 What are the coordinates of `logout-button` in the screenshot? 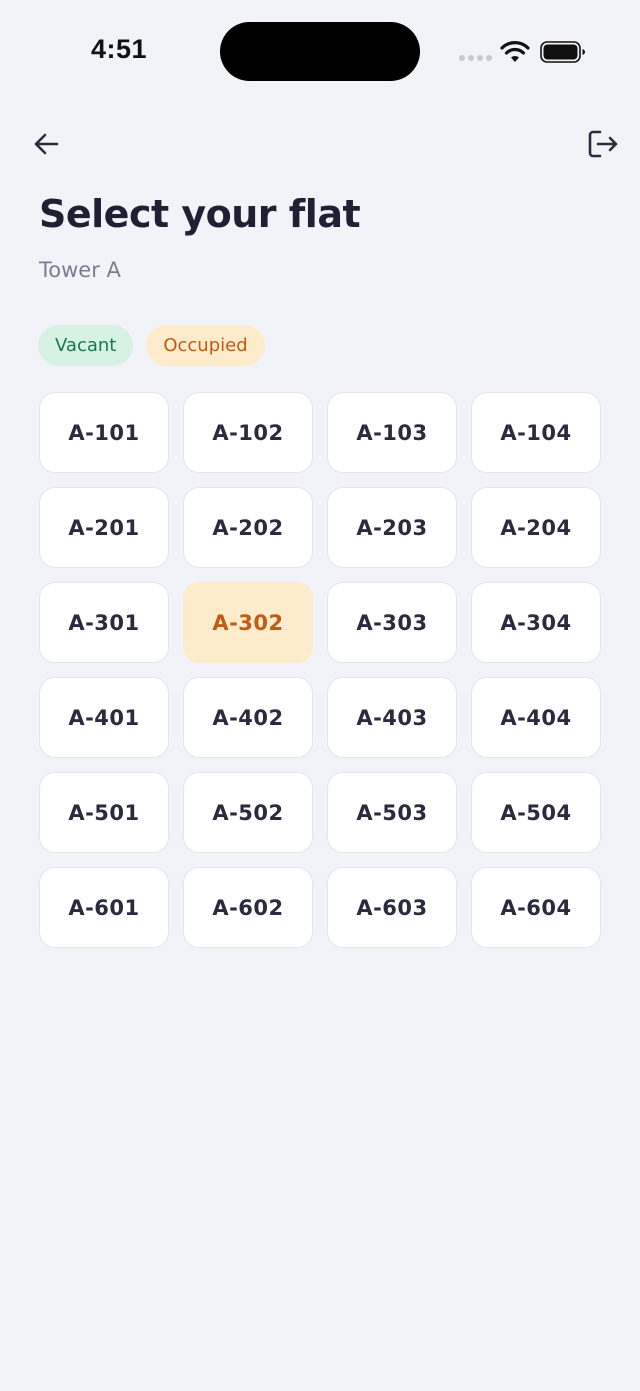 It's located at (602, 144).